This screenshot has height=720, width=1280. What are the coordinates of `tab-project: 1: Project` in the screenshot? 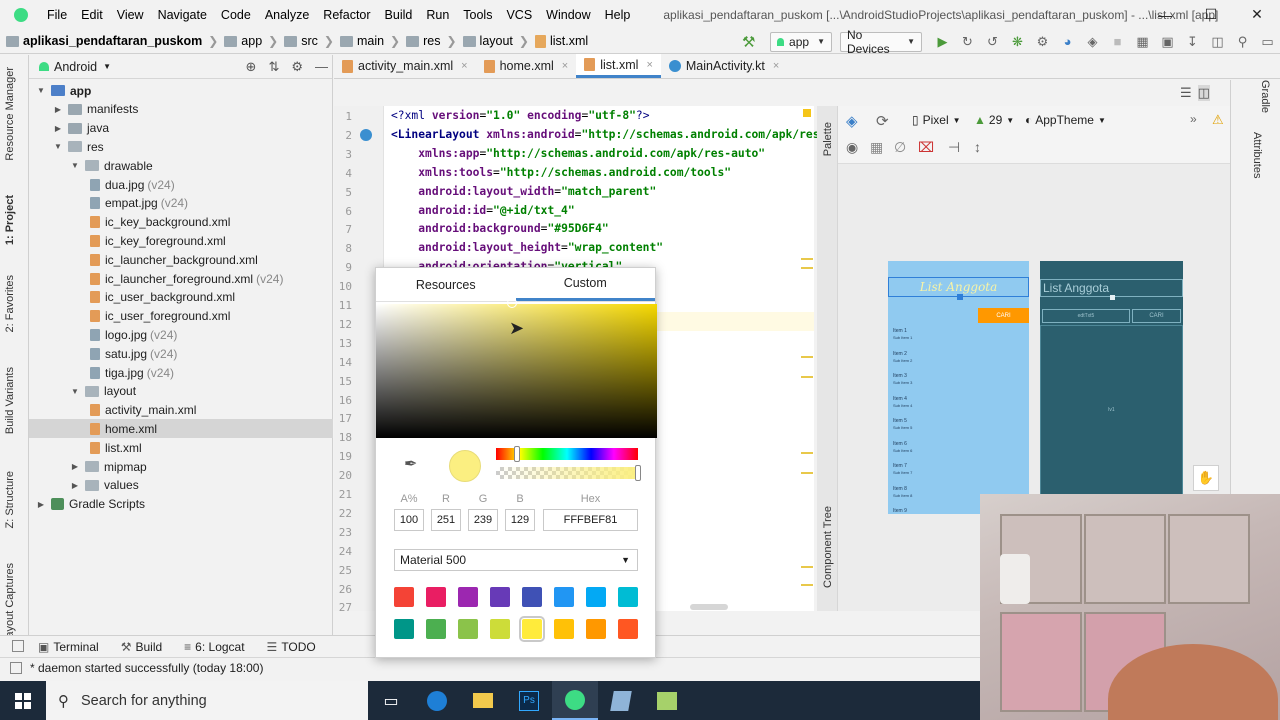 It's located at (10, 220).